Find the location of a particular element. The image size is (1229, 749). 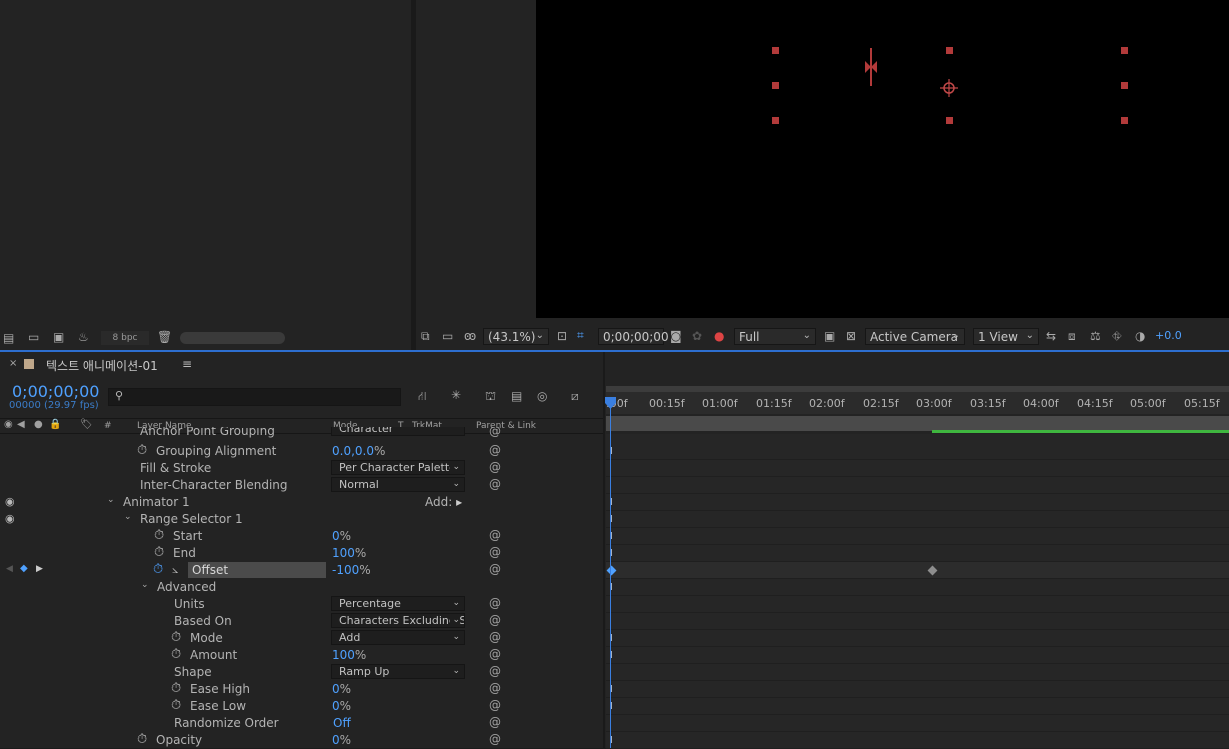

property-row: Units Percentage ⌄ @ is located at coordinates (302, 604).